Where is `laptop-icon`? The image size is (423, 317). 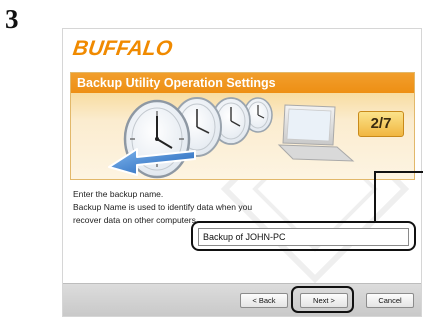
laptop-icon is located at coordinates (316, 133).